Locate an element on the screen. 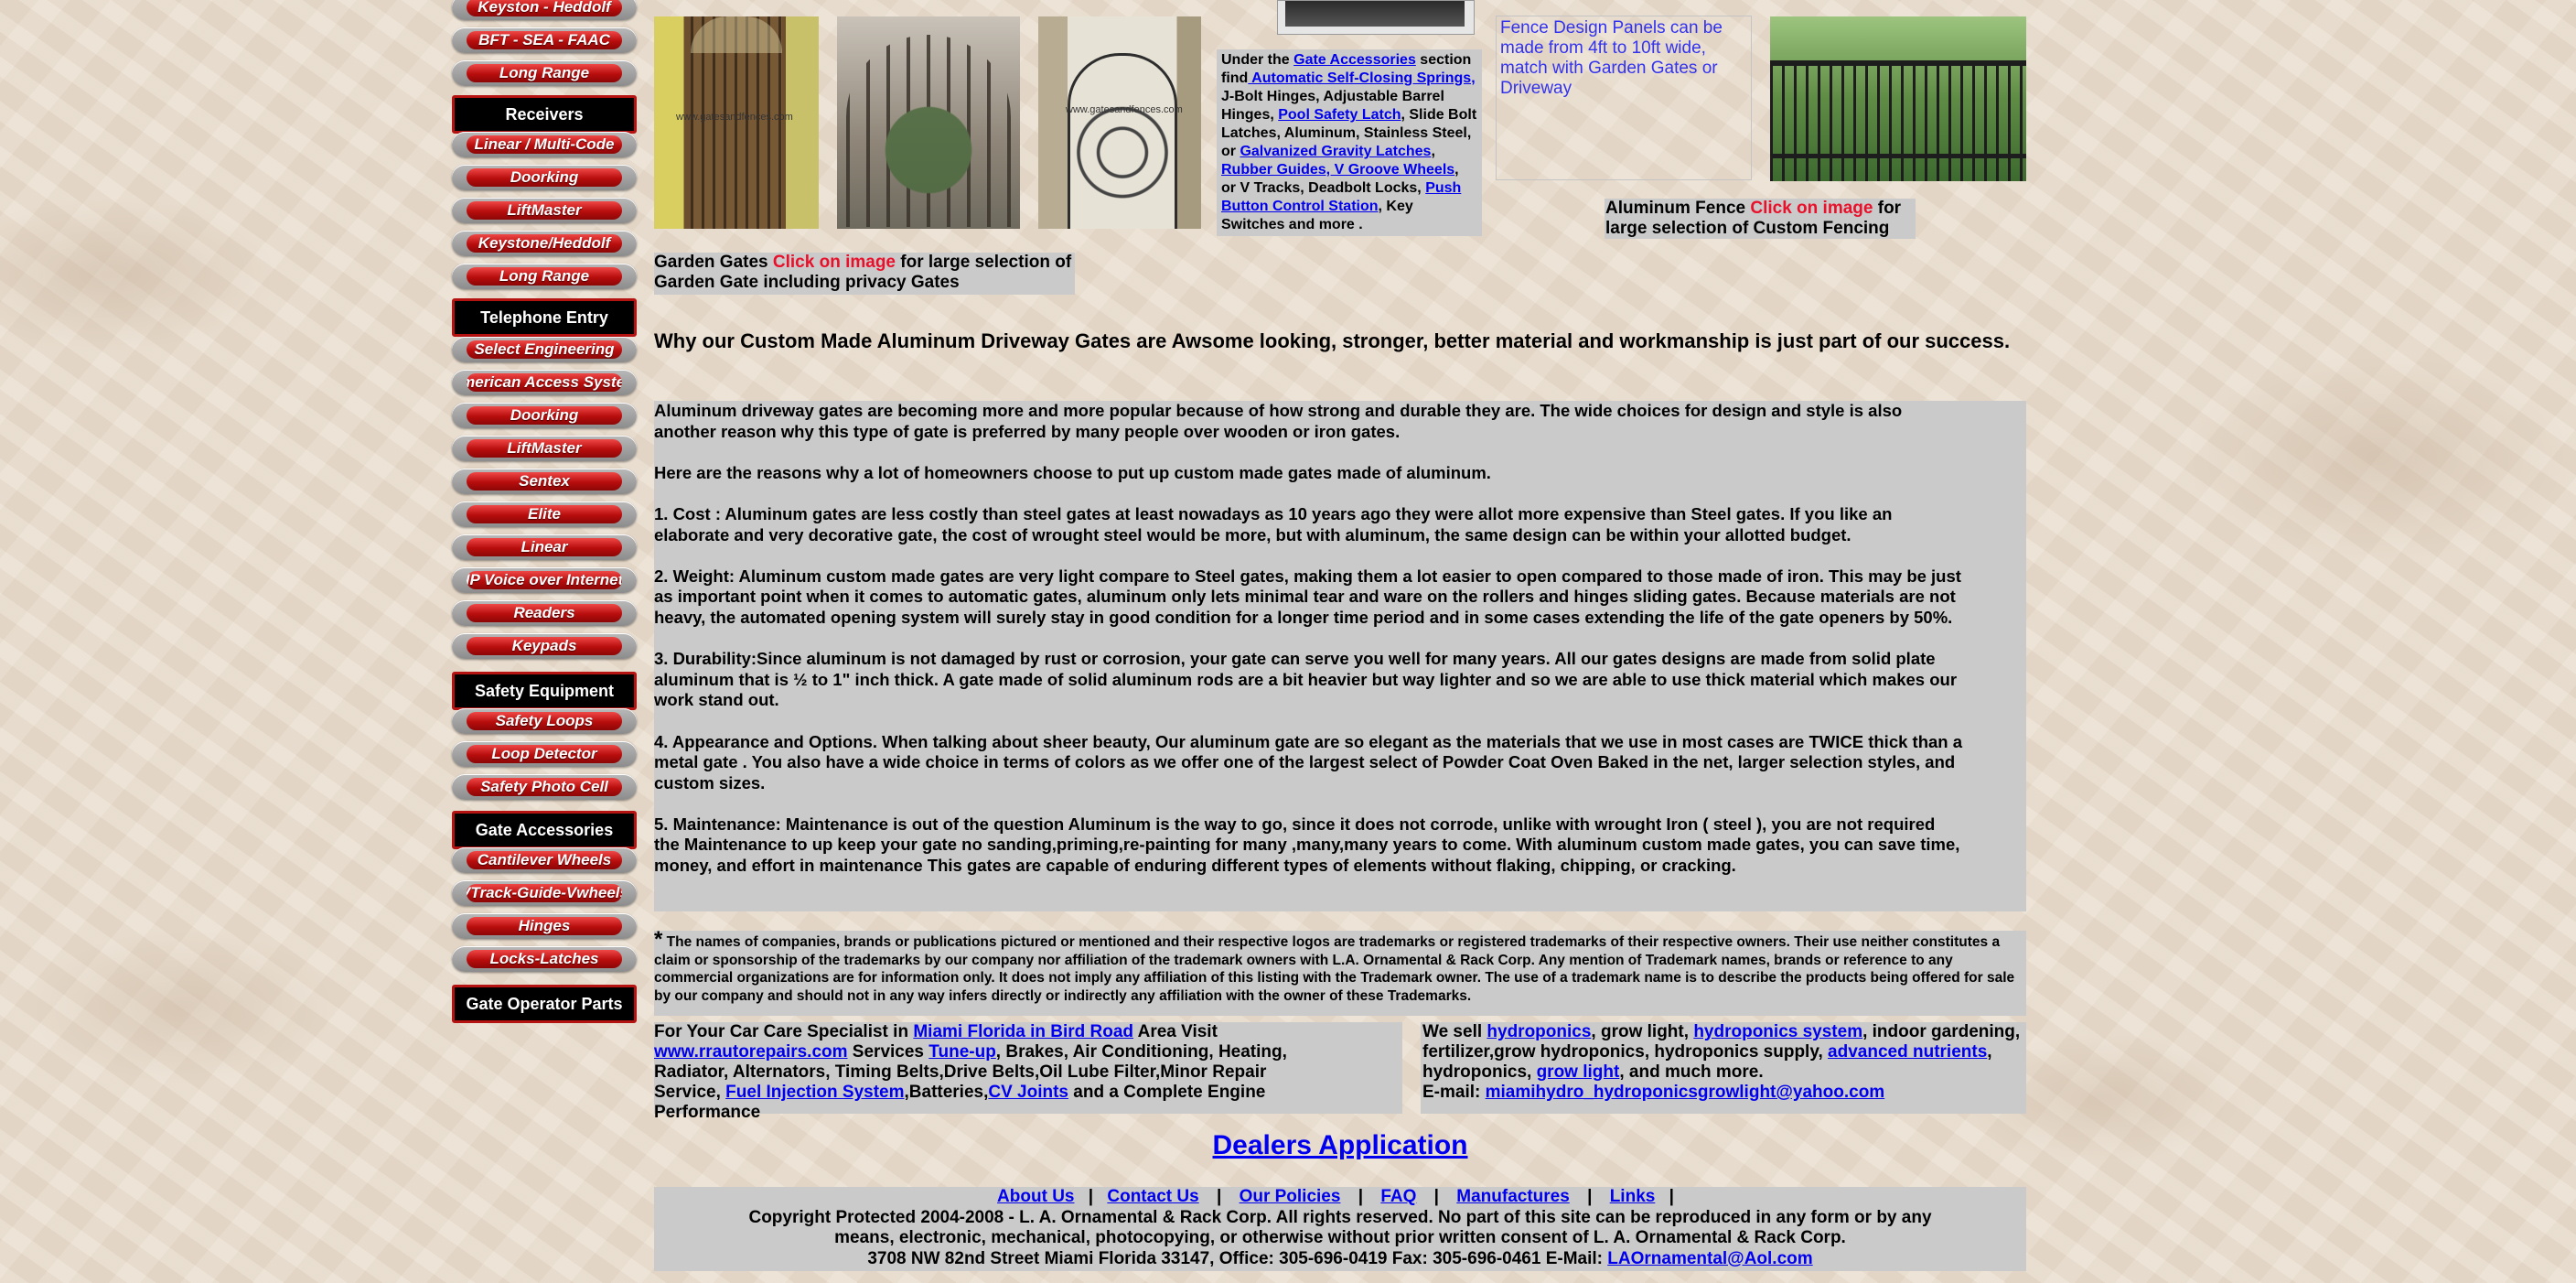 This screenshot has width=2576, height=1283. sidebar-item-hinges: Hinges is located at coordinates (545, 926).